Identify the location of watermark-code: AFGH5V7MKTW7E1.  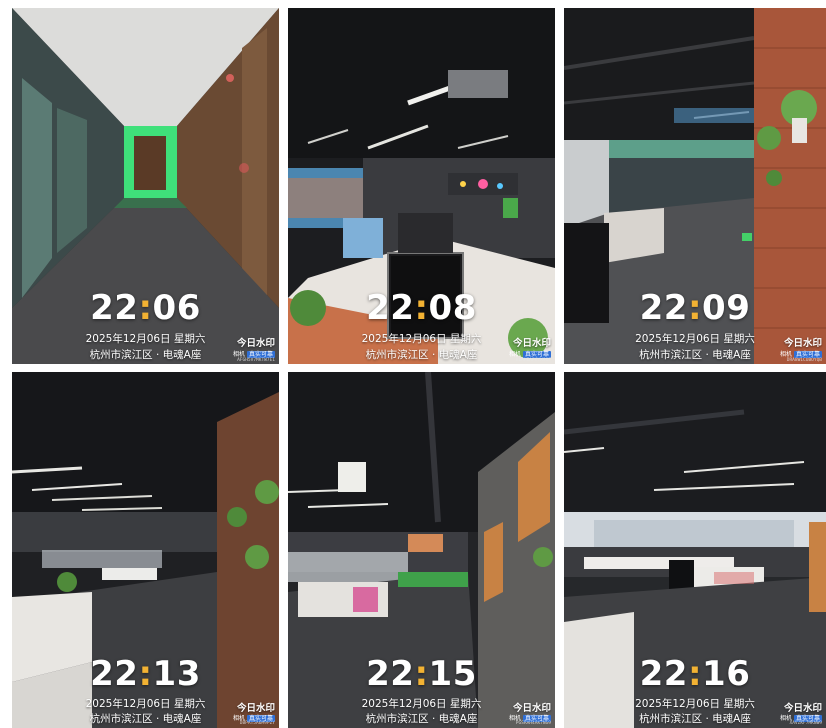
(256, 360).